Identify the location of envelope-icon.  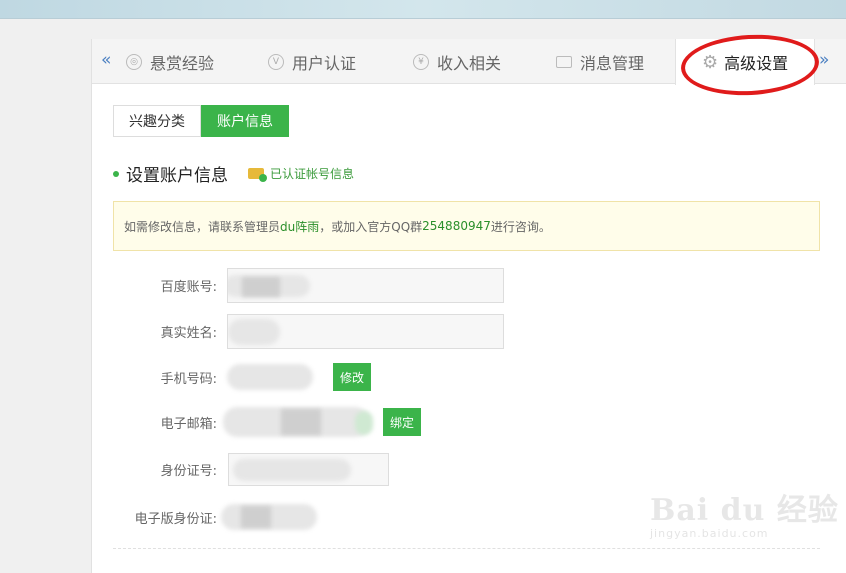
(564, 61).